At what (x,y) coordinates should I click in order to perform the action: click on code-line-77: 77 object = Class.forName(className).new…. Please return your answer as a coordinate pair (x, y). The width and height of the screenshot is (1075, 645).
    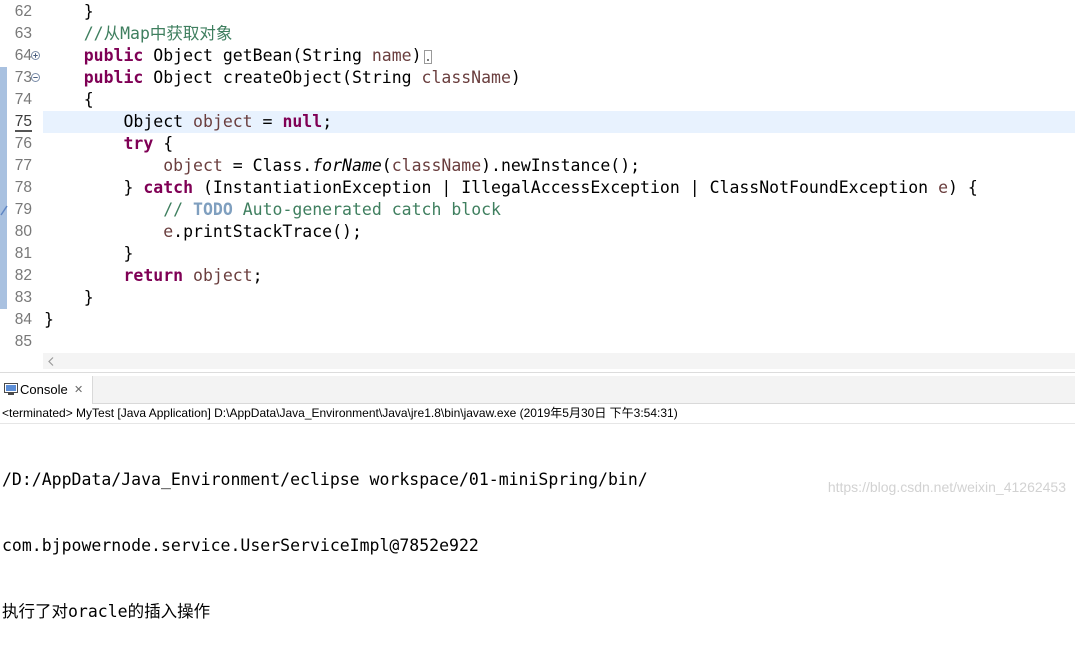
    Looking at the image, I should click on (537, 166).